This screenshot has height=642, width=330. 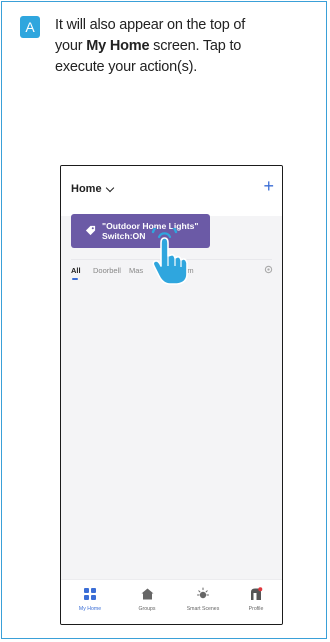 I want to click on instruction-line-1: It will also appear on the top of, so click(x=150, y=25).